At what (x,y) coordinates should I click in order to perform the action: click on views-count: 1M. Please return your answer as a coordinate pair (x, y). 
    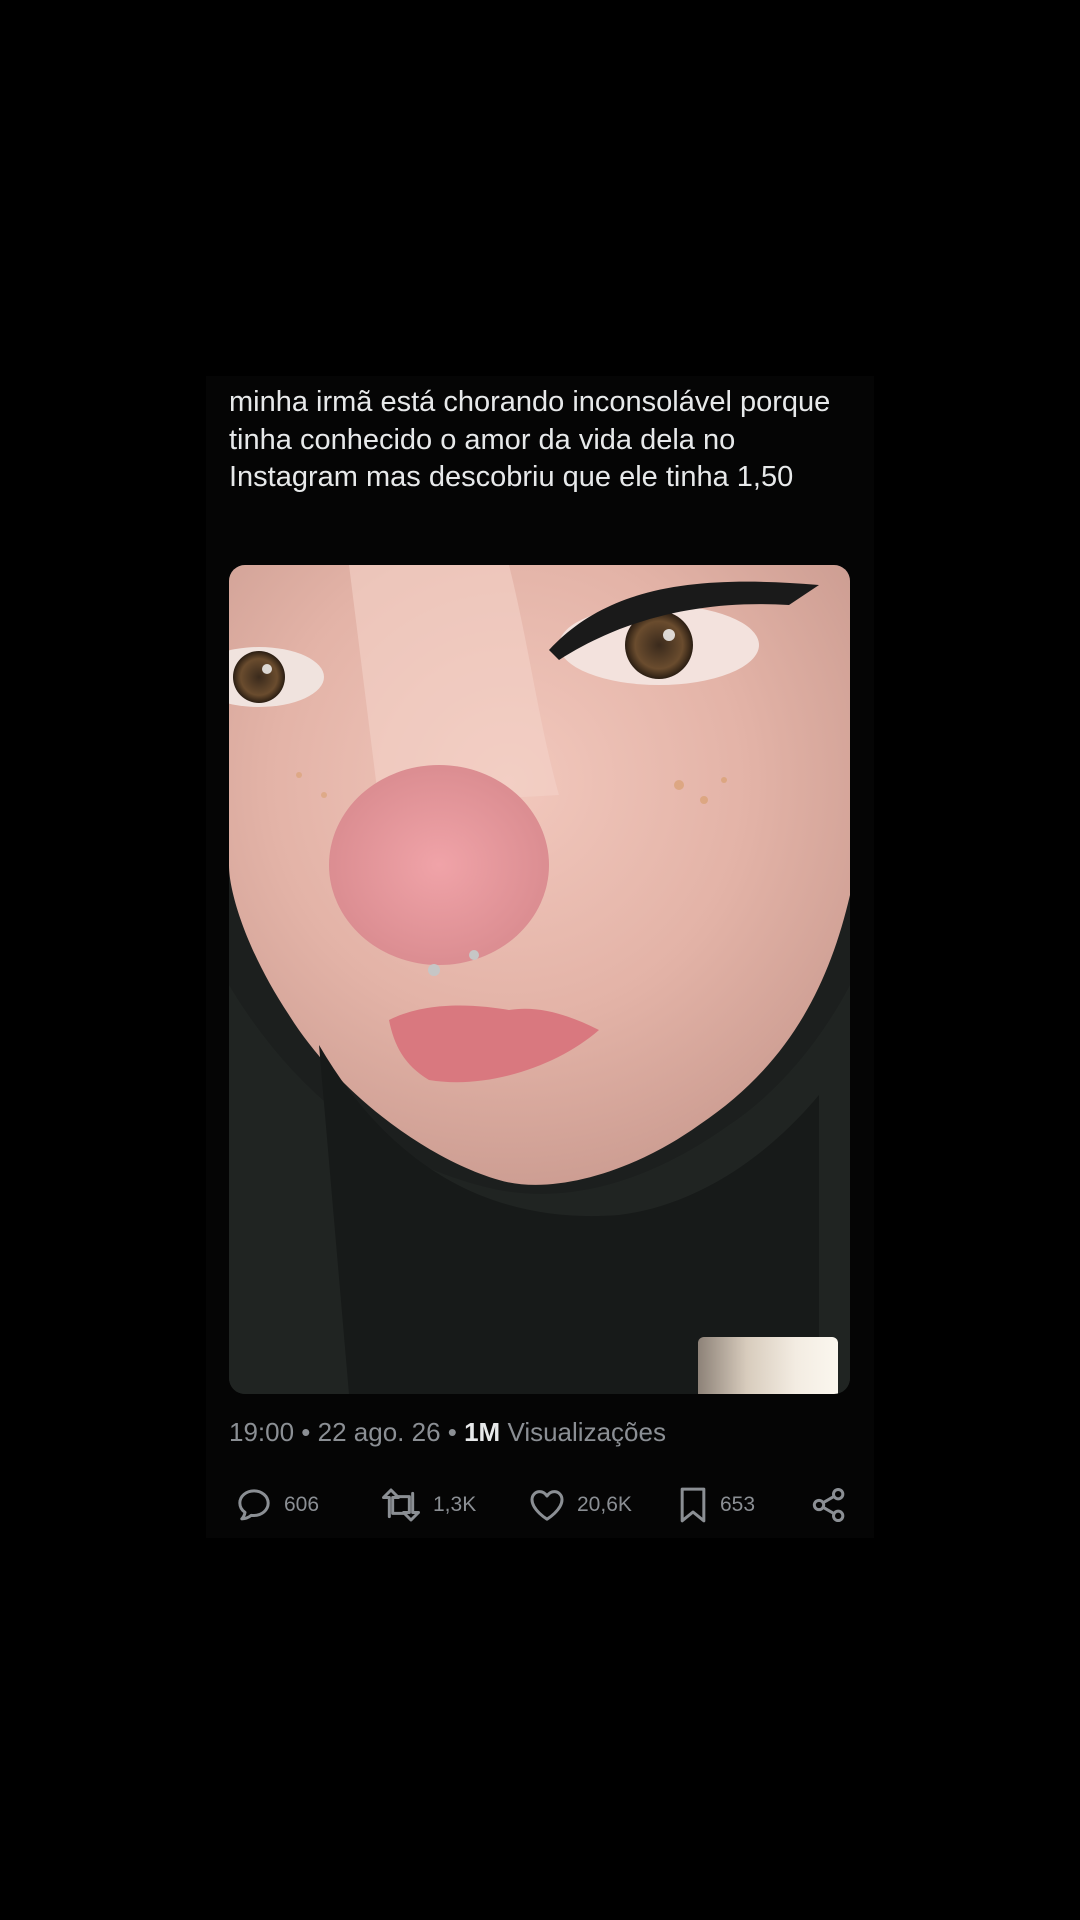
    Looking at the image, I should click on (482, 1432).